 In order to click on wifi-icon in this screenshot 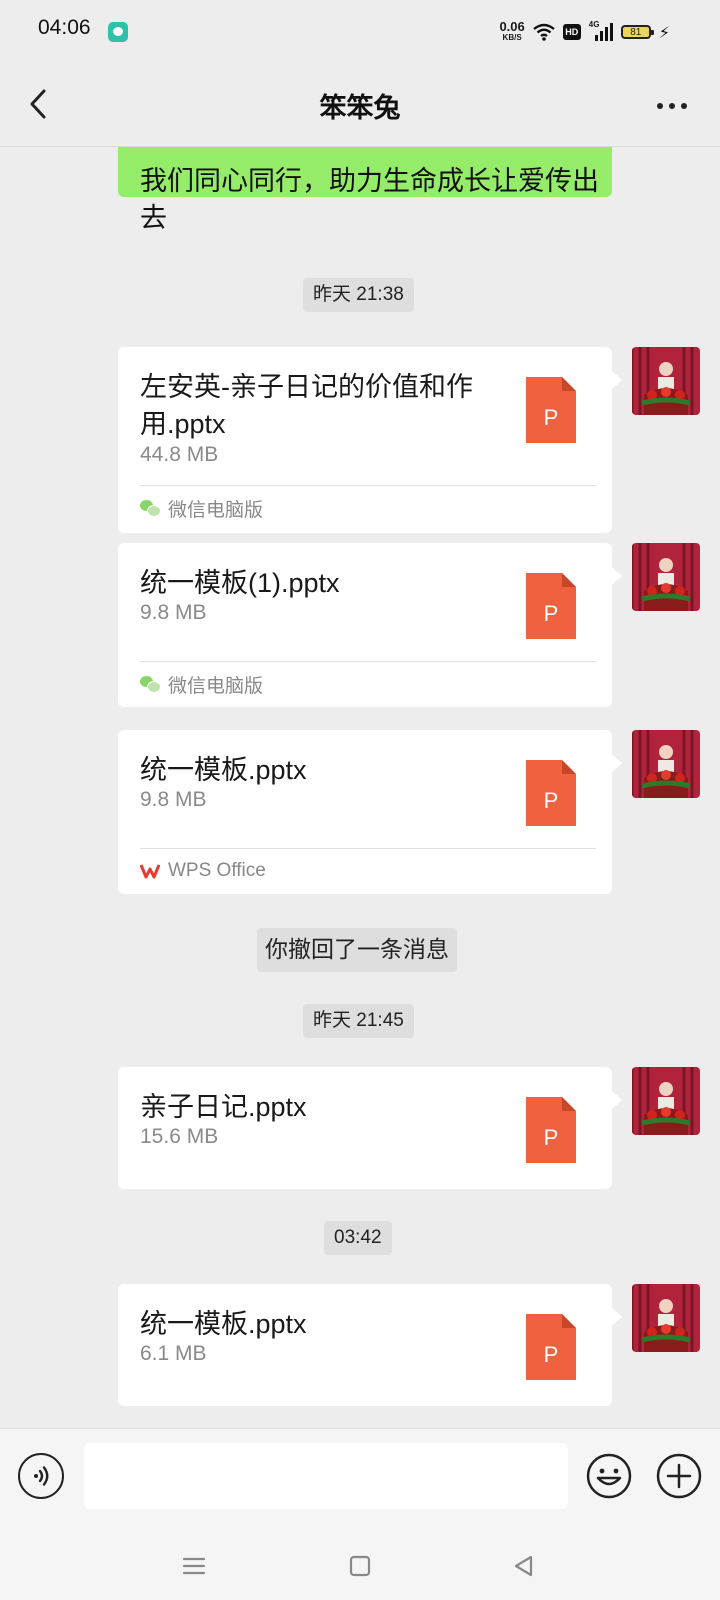, I will do `click(544, 32)`.